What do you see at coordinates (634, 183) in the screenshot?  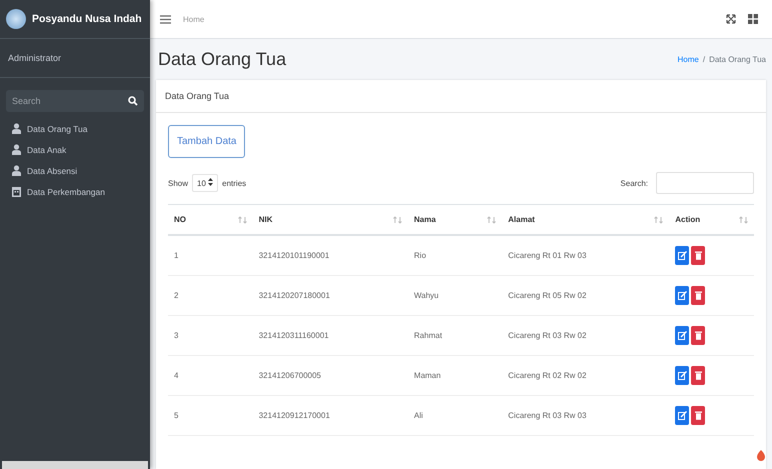 I see `search-label: Search:` at bounding box center [634, 183].